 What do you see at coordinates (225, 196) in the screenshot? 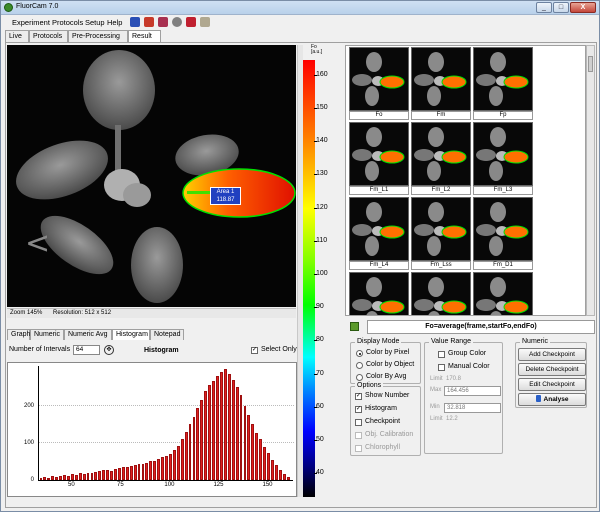
I see `area-label-box: Area 1 118.87` at bounding box center [225, 196].